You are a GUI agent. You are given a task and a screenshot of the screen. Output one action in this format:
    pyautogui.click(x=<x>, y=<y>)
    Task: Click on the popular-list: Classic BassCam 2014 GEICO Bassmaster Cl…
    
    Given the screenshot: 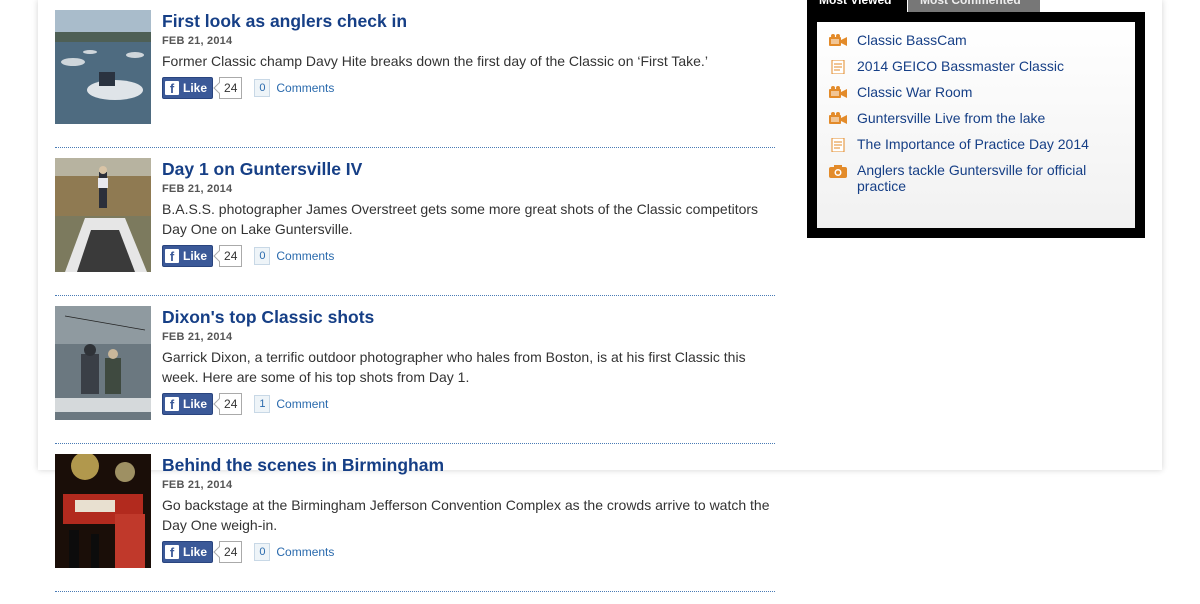 What is the action you would take?
    pyautogui.click(x=976, y=108)
    